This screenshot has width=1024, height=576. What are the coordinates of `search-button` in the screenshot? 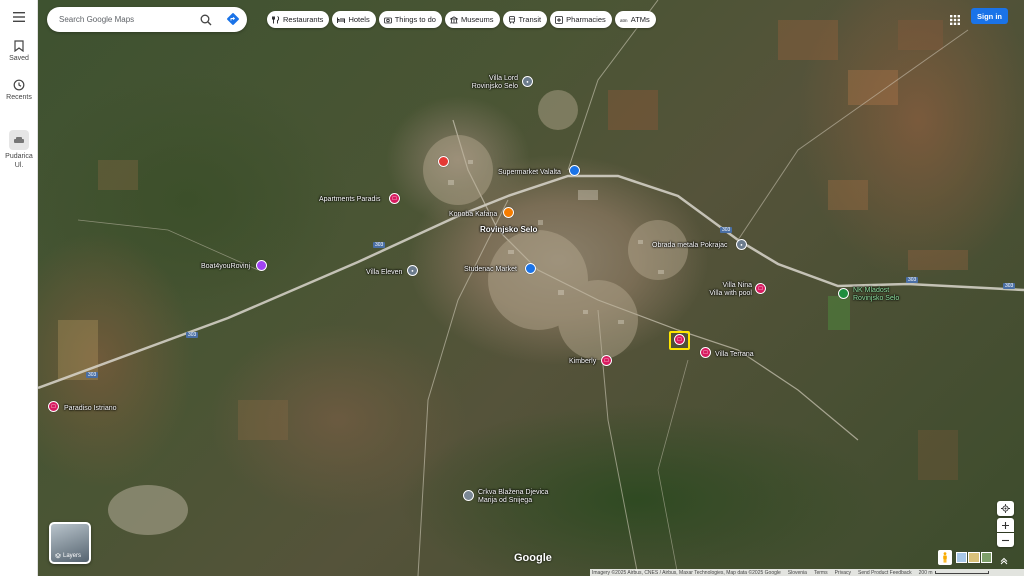 It's located at (206, 22).